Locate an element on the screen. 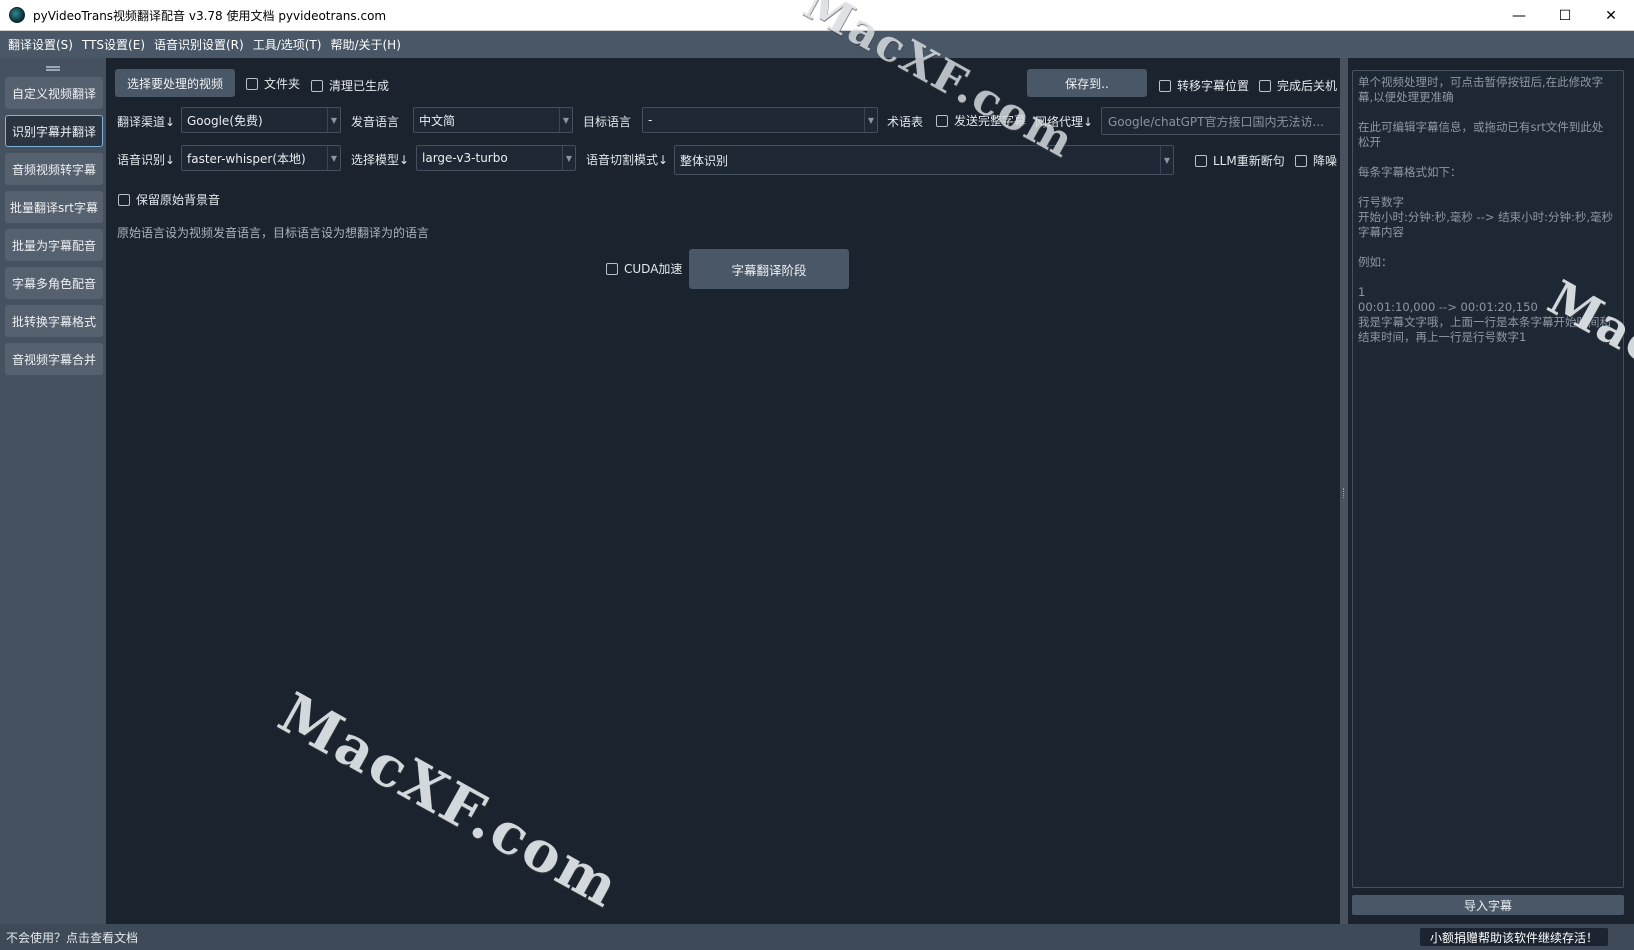  subtitle-editor-line: 结束时间，再上一行是行号数字1 is located at coordinates (1442, 337).